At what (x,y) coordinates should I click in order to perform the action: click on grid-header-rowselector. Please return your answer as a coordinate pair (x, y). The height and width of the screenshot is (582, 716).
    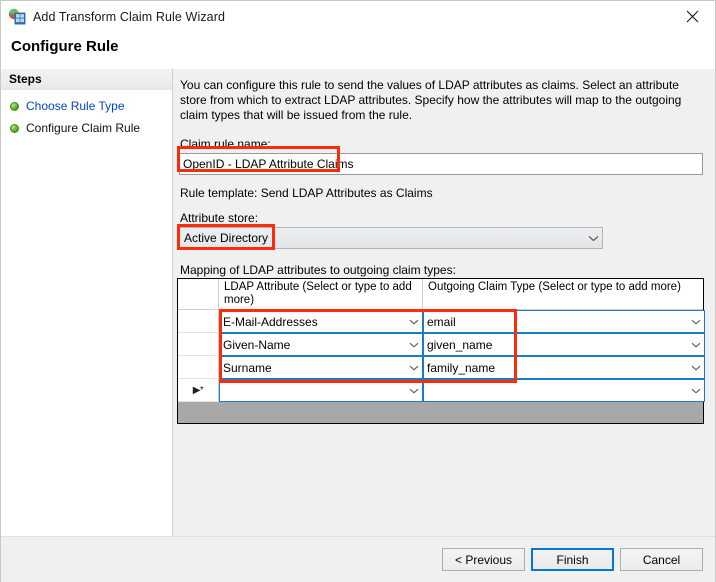
    Looking at the image, I should click on (198, 294).